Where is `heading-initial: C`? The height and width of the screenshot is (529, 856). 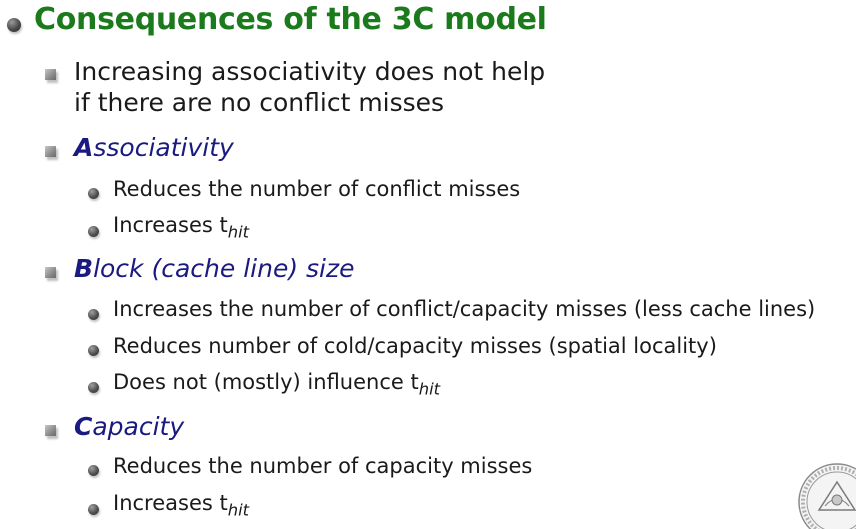
heading-initial: C is located at coordinates (83, 426).